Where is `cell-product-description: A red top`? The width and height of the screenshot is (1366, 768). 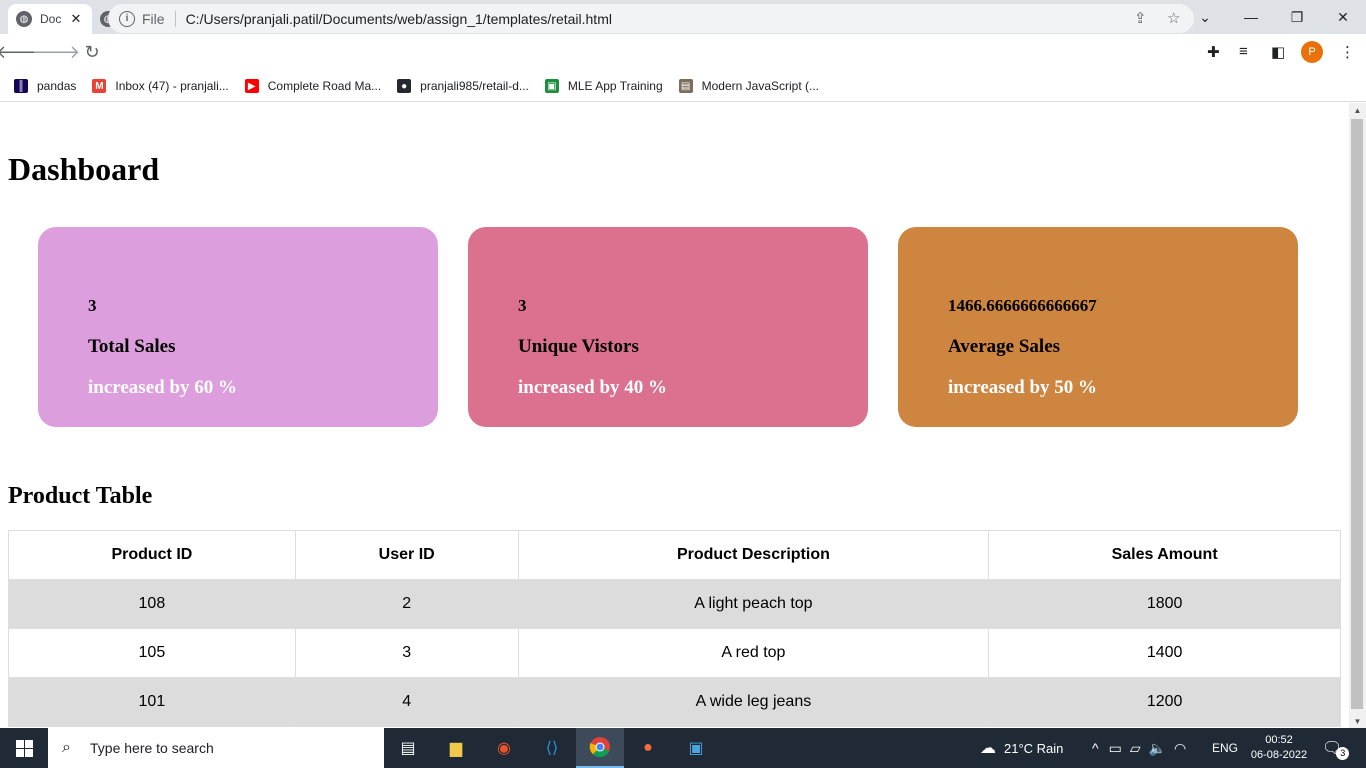
cell-product-description: A red top is located at coordinates (753, 653).